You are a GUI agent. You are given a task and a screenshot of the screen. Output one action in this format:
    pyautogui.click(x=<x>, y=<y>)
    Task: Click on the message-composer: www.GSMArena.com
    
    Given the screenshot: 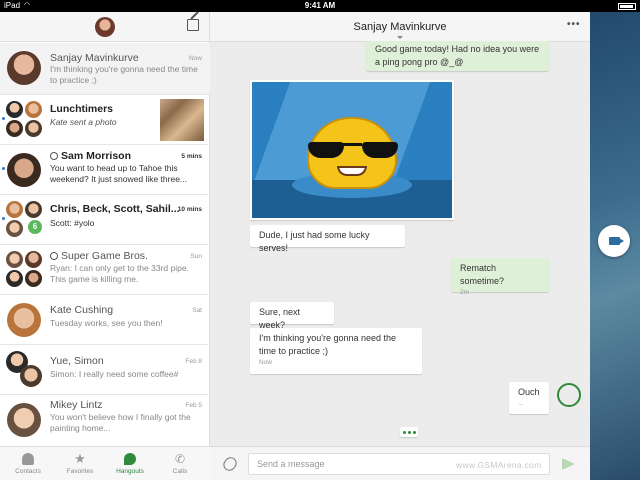 What is the action you would take?
    pyautogui.click(x=400, y=463)
    